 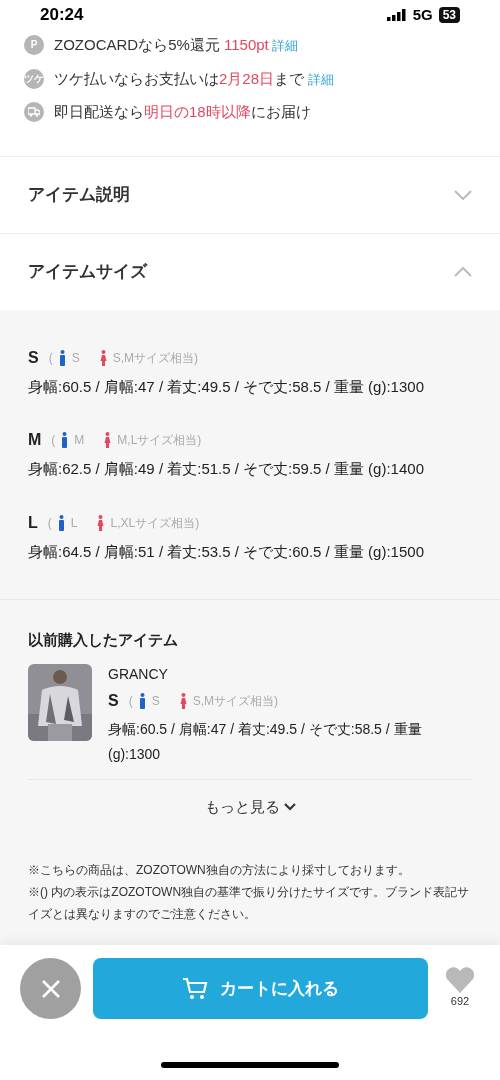 I want to click on signal-icon, so click(x=396, y=15).